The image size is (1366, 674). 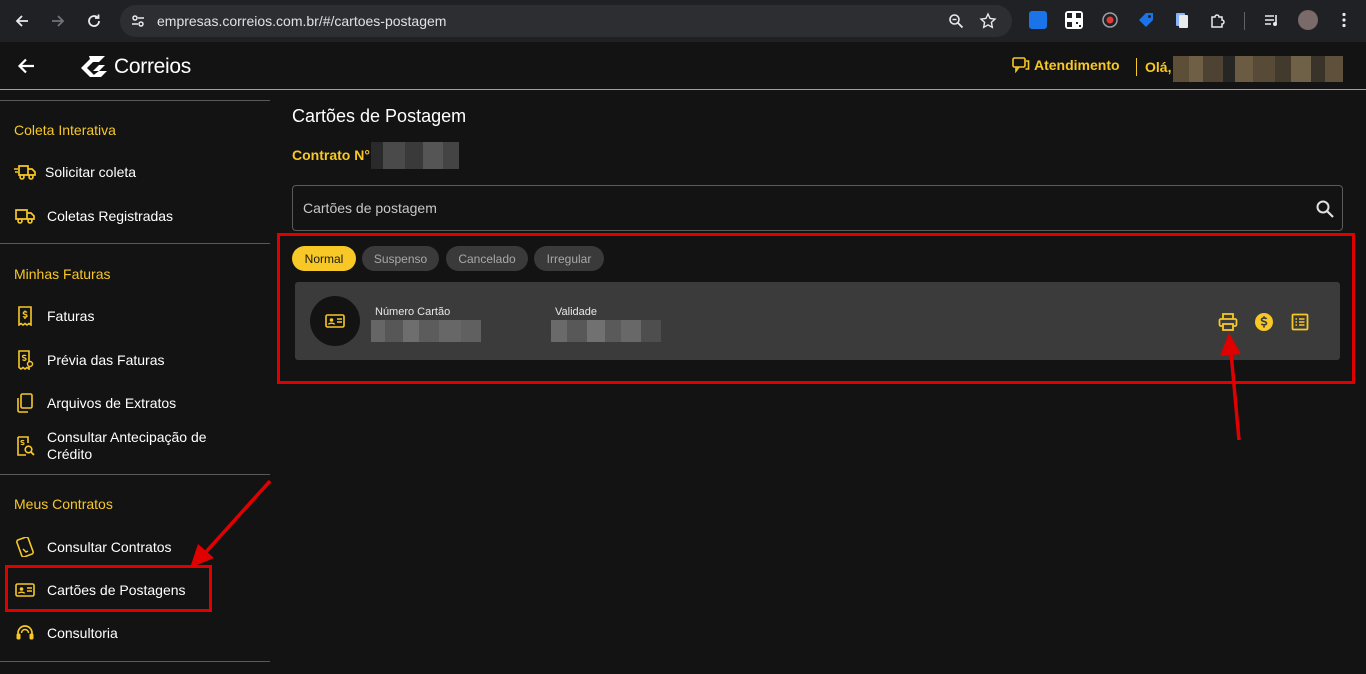 I want to click on back-arrow-icon, so click(x=26, y=66).